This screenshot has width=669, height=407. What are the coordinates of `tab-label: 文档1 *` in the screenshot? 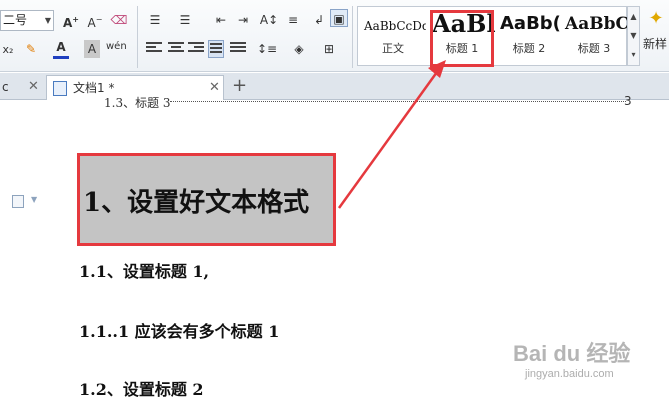 It's located at (94, 88).